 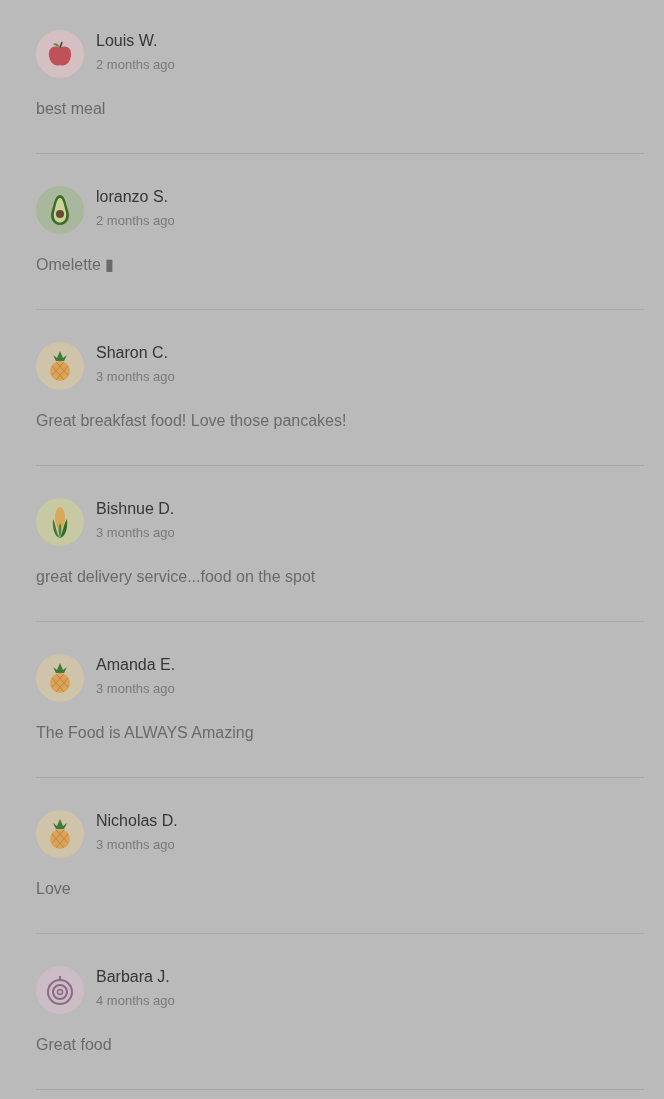 I want to click on review-time: 4 months ago, so click(x=135, y=1001).